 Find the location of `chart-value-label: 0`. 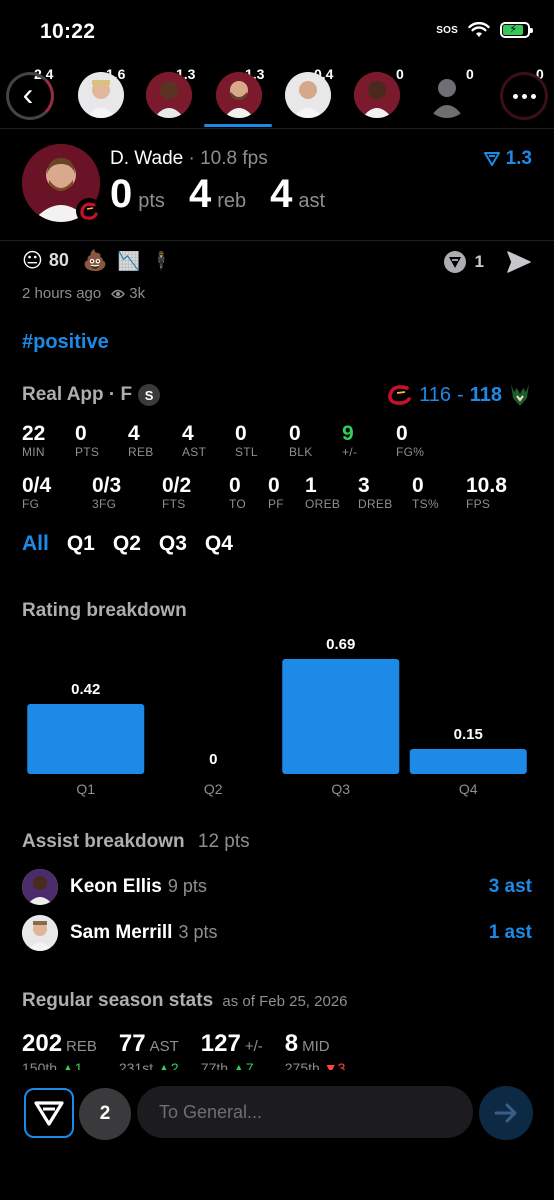

chart-value-label: 0 is located at coordinates (213, 759).